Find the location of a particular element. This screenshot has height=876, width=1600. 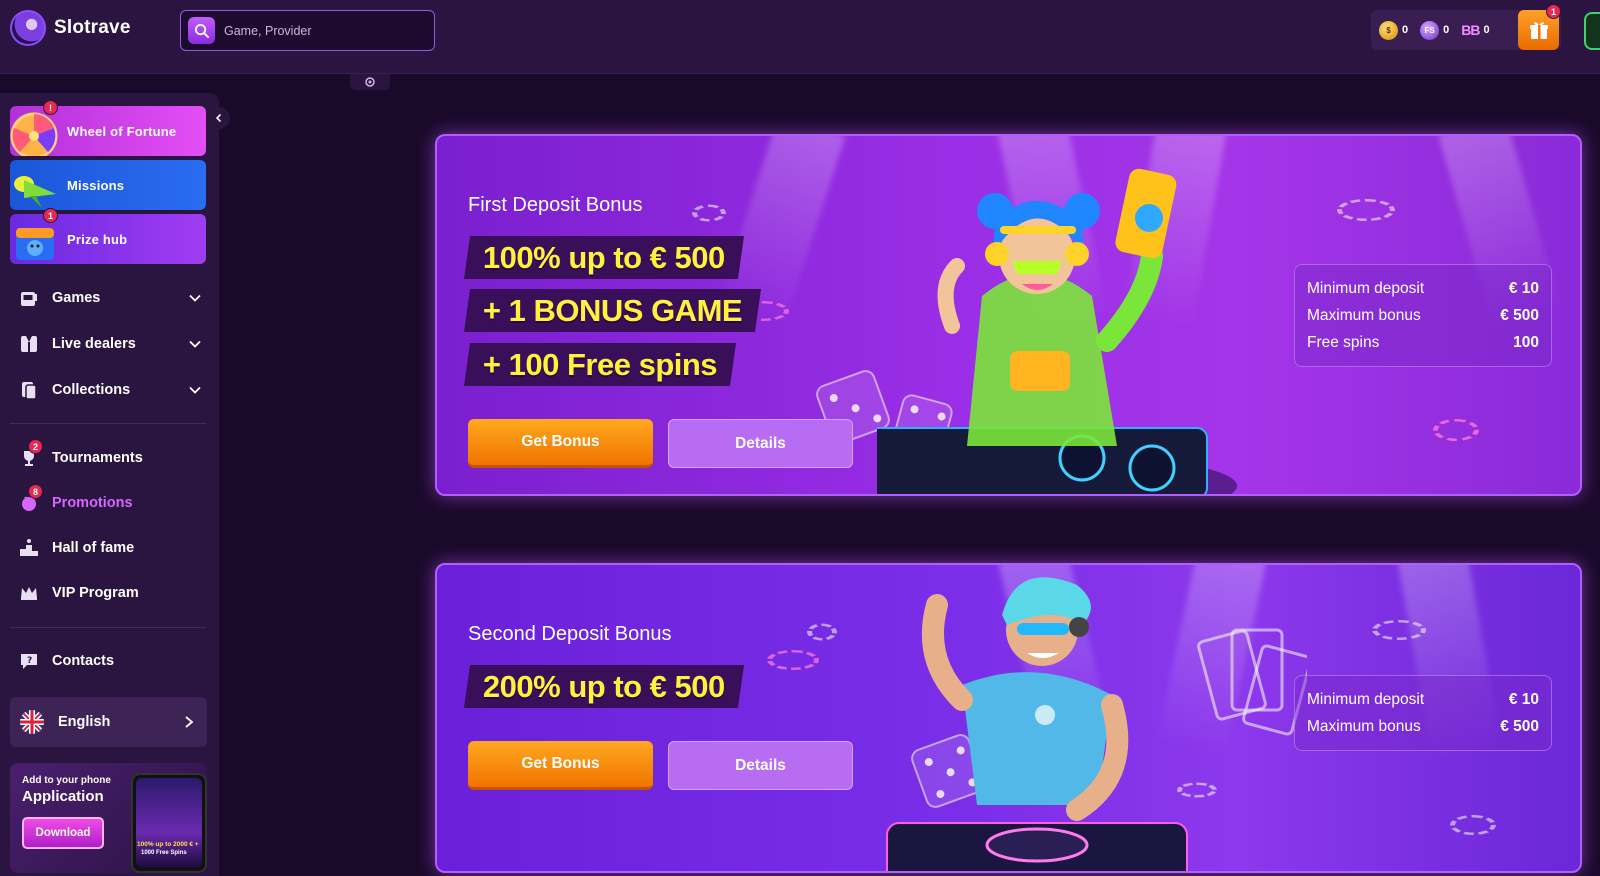

nav-games-label: Games is located at coordinates (76, 298).